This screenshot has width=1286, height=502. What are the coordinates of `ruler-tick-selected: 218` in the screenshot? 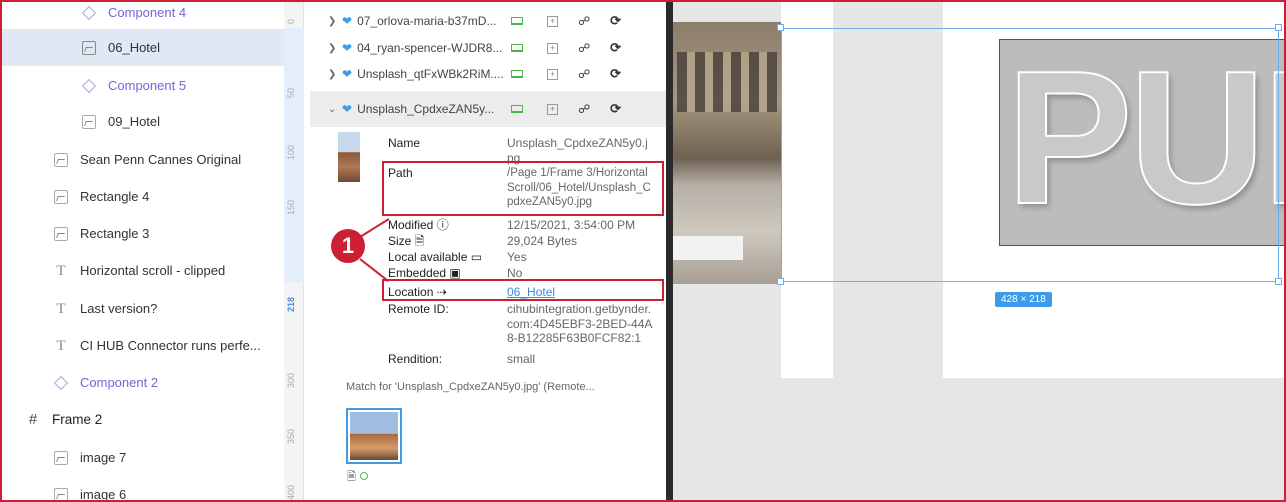 It's located at (291, 304).